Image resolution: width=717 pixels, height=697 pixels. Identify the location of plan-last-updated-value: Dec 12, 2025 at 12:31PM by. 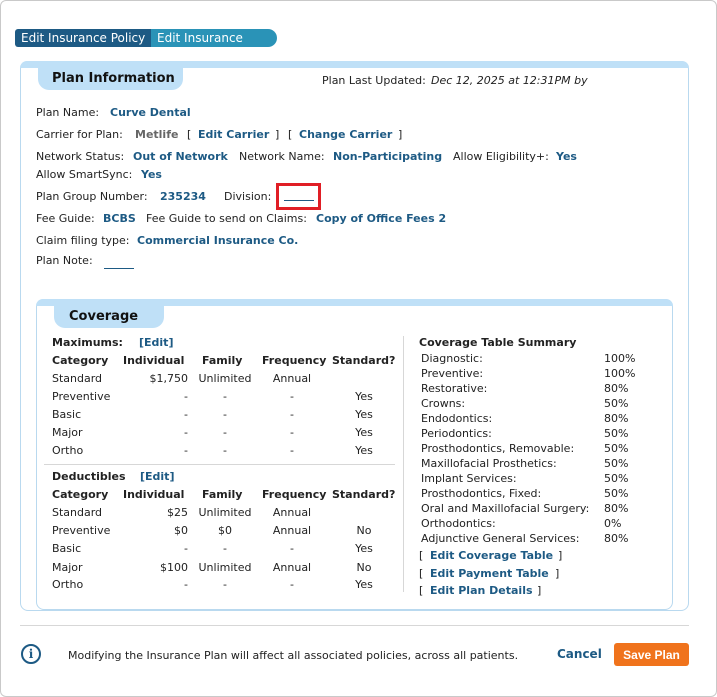
(509, 80).